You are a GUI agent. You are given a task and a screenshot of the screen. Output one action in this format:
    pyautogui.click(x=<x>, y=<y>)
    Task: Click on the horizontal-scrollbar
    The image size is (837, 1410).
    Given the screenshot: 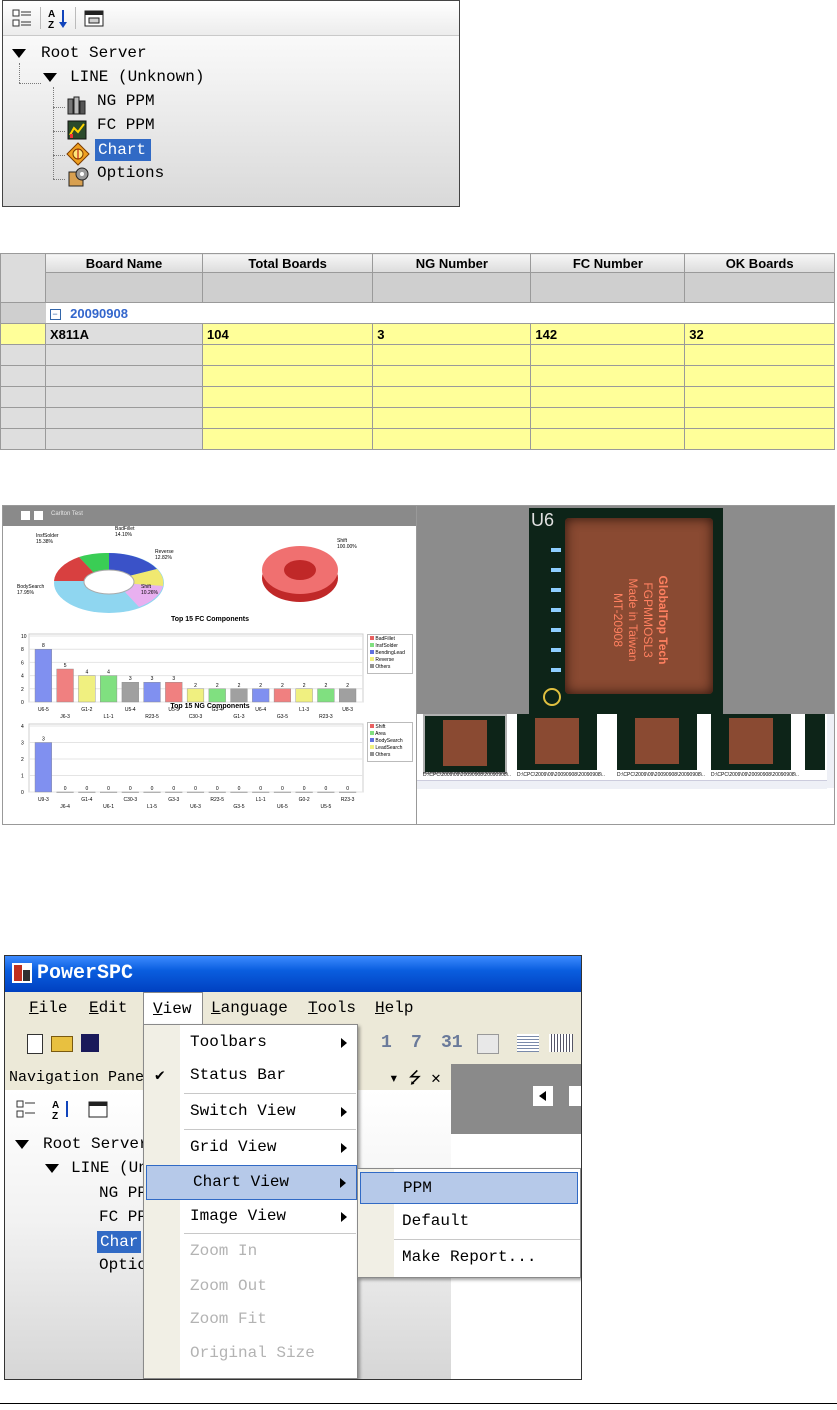 What is the action you would take?
    pyautogui.click(x=622, y=784)
    